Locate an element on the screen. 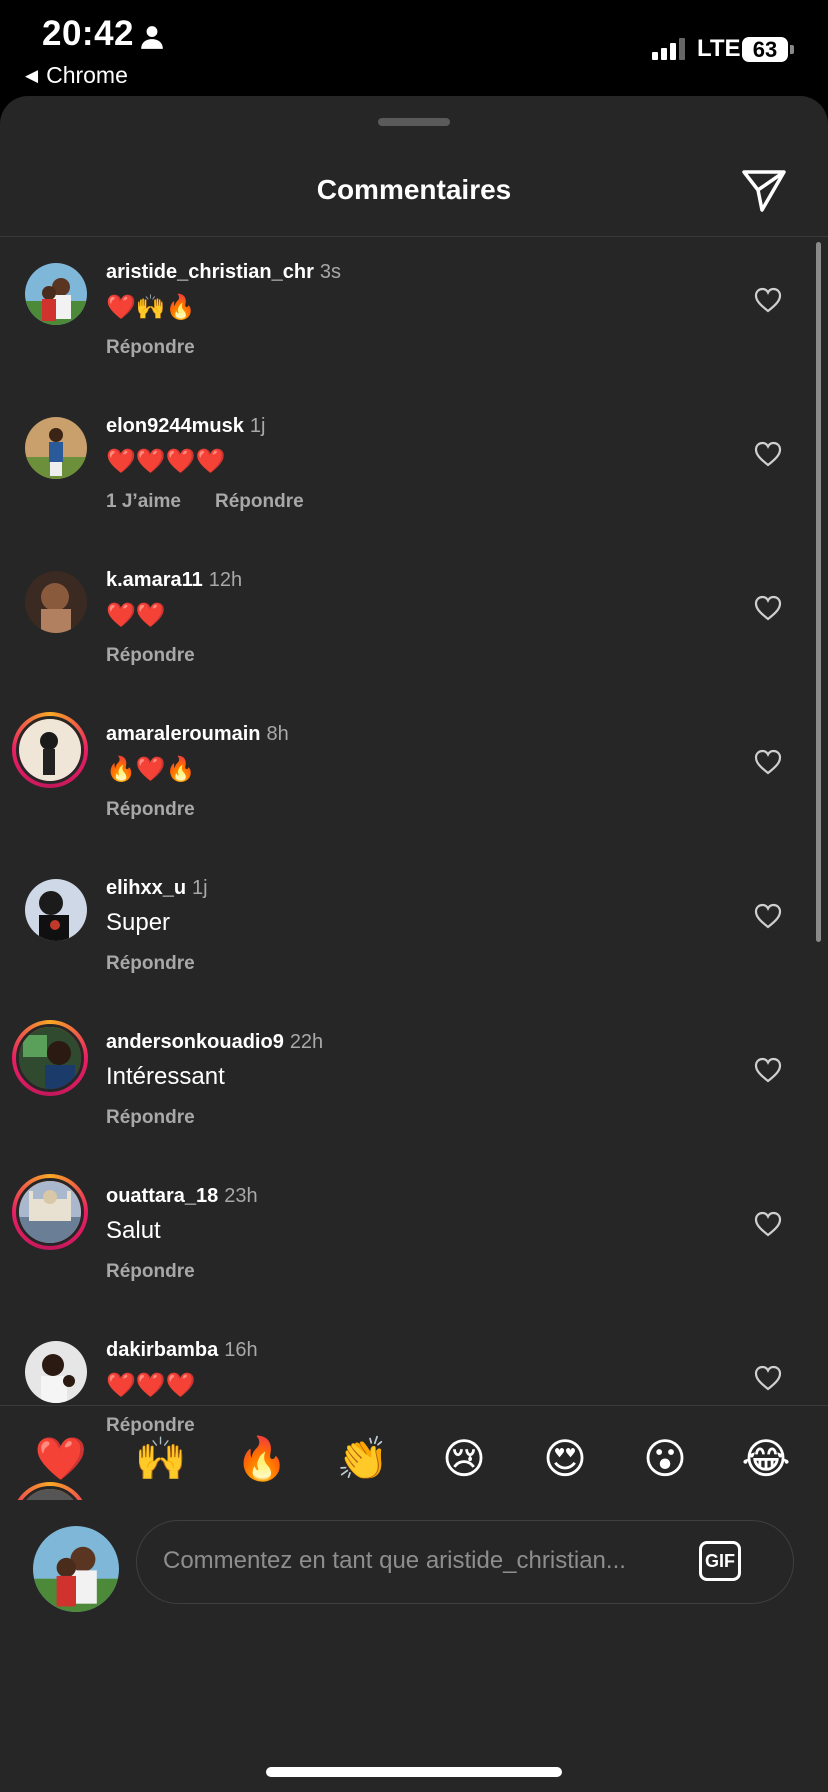  comment-username: elihxx_u is located at coordinates (146, 888).